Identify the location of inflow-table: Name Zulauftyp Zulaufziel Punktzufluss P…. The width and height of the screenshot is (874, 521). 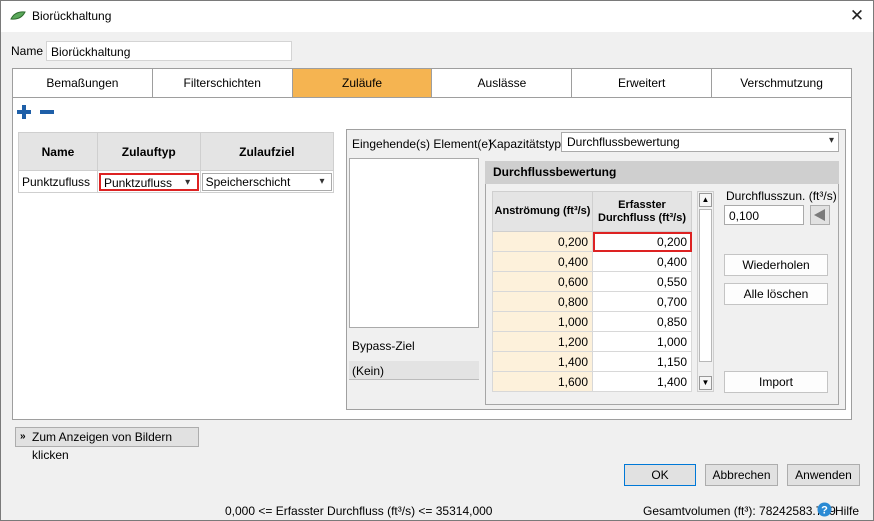
(176, 162).